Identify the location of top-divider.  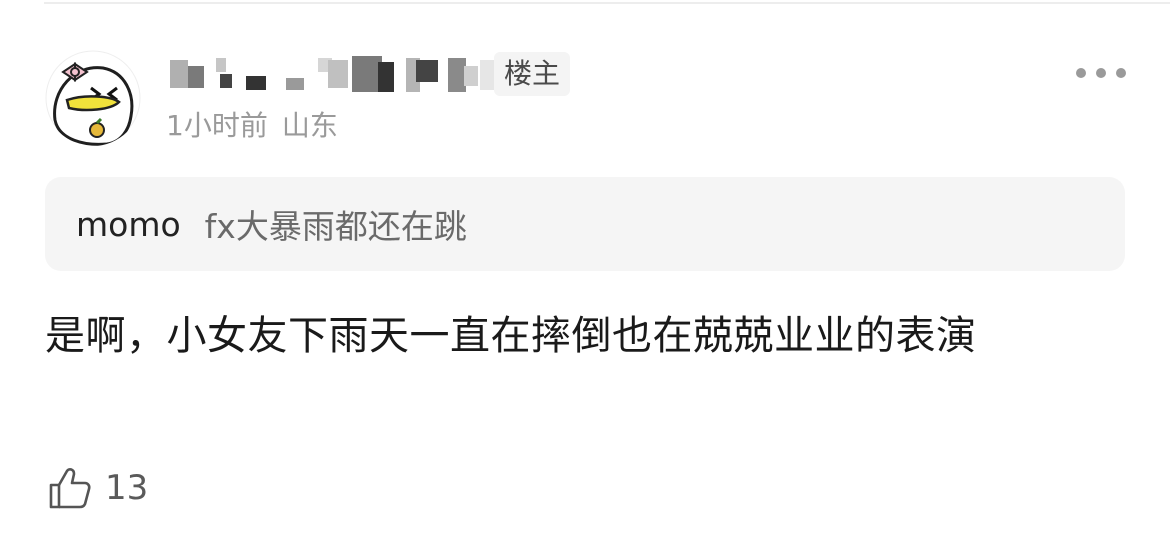
(607, 3).